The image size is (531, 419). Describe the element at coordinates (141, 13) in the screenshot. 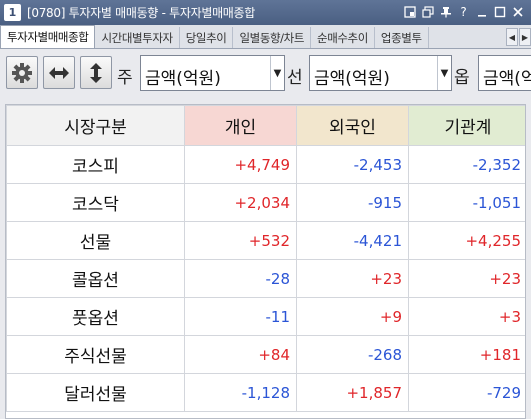

I see `window-title: [0780] 투자자별 매매동향 - 투자자별매매종합` at that location.